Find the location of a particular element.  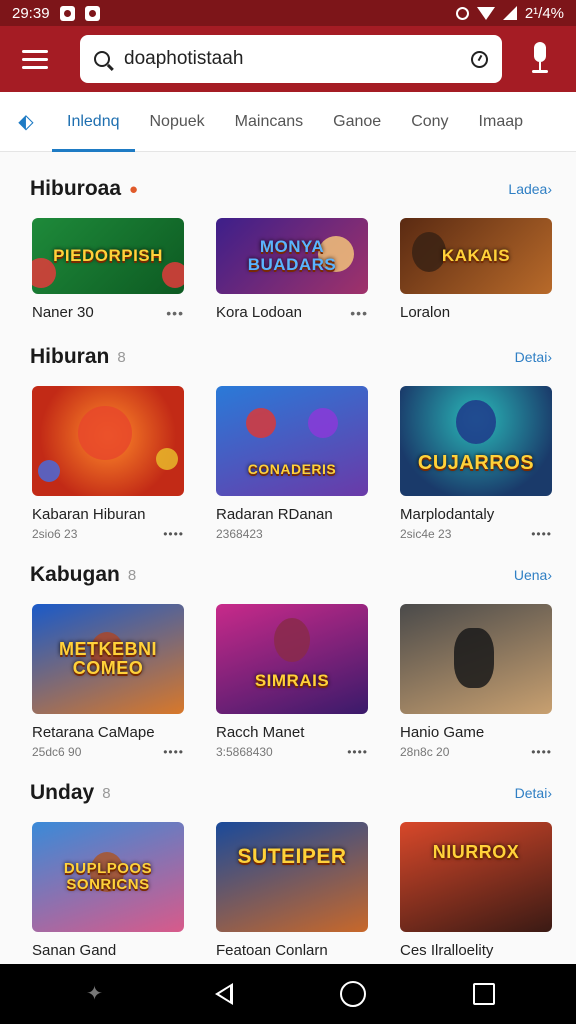

game-art-title: PIEDORPISH is located at coordinates (108, 256).